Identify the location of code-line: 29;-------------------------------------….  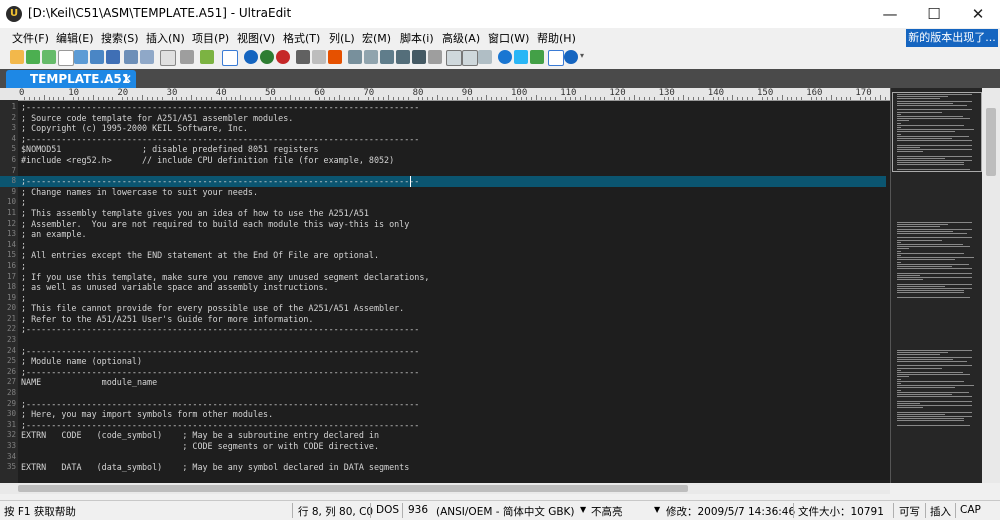
(443, 404).